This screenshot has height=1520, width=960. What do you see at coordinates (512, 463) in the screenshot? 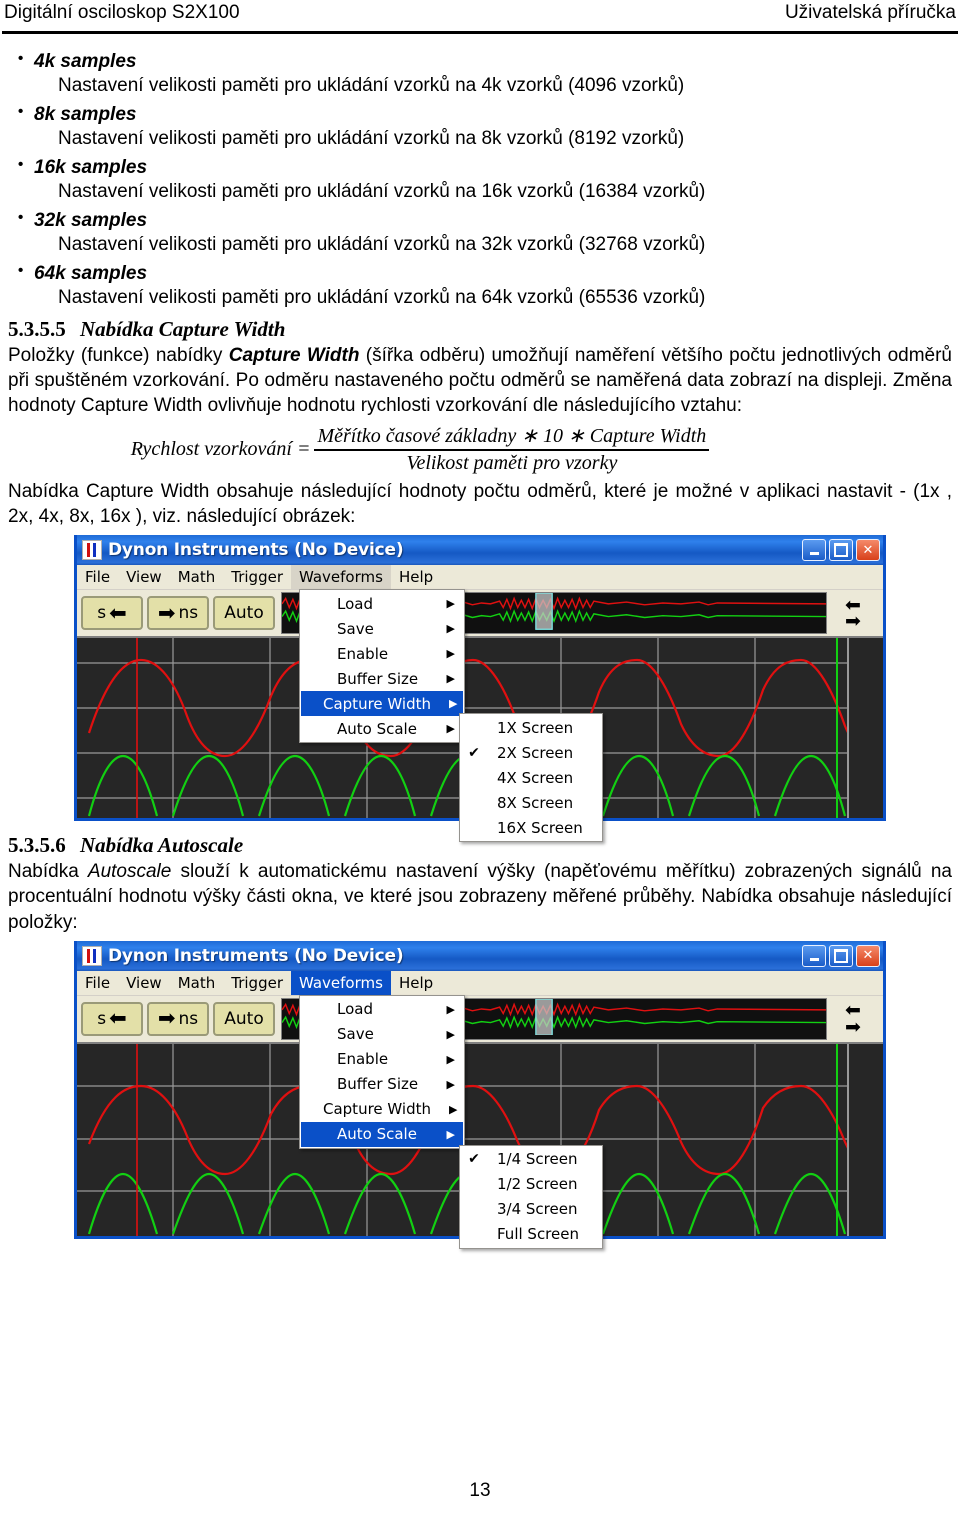
I see `formula-denominator: Velikost paměti pro vzorky` at bounding box center [512, 463].